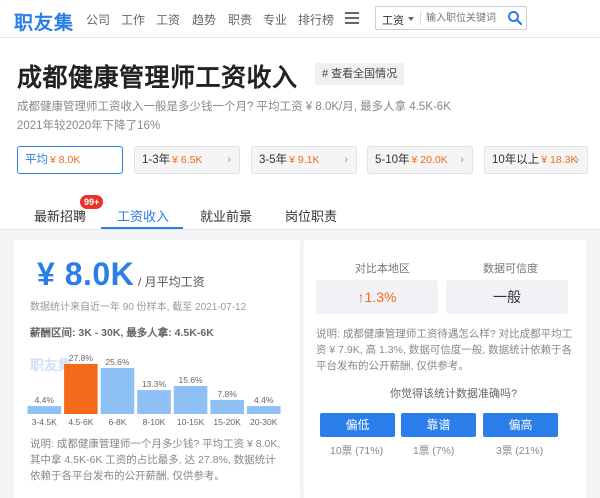  I want to click on vote-high-button: 偏高, so click(520, 425).